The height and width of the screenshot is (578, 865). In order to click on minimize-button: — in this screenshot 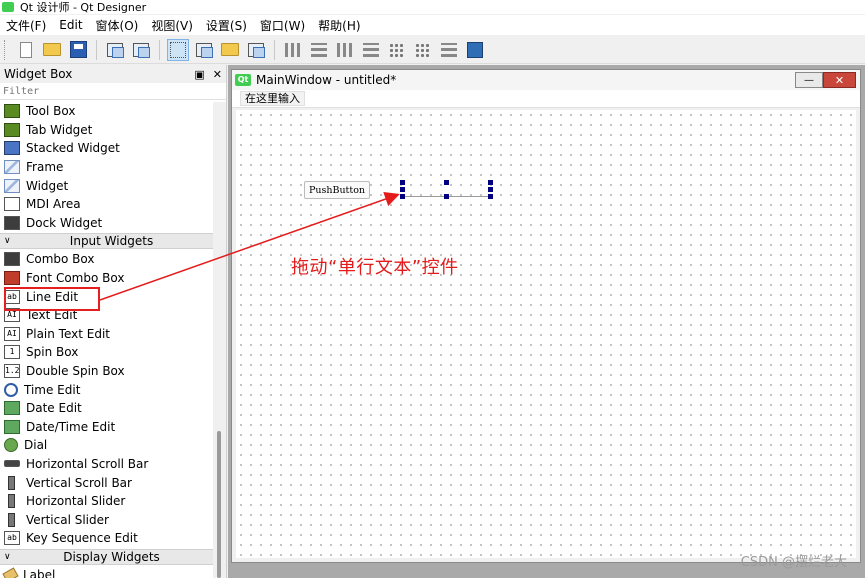, I will do `click(809, 80)`.